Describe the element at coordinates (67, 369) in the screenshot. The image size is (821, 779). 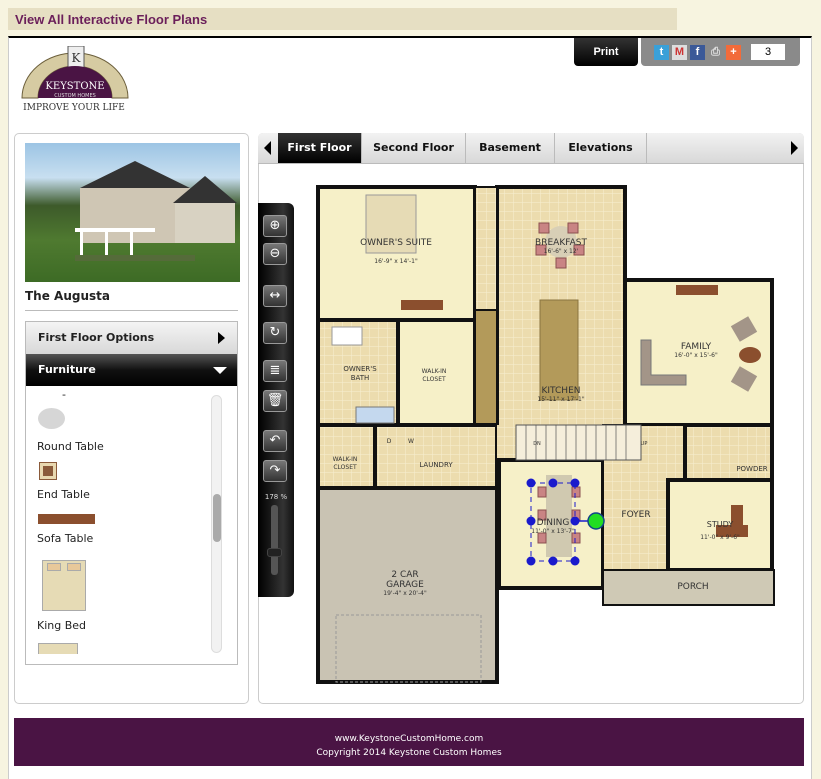
I see `accordion-label: Furniture` at that location.